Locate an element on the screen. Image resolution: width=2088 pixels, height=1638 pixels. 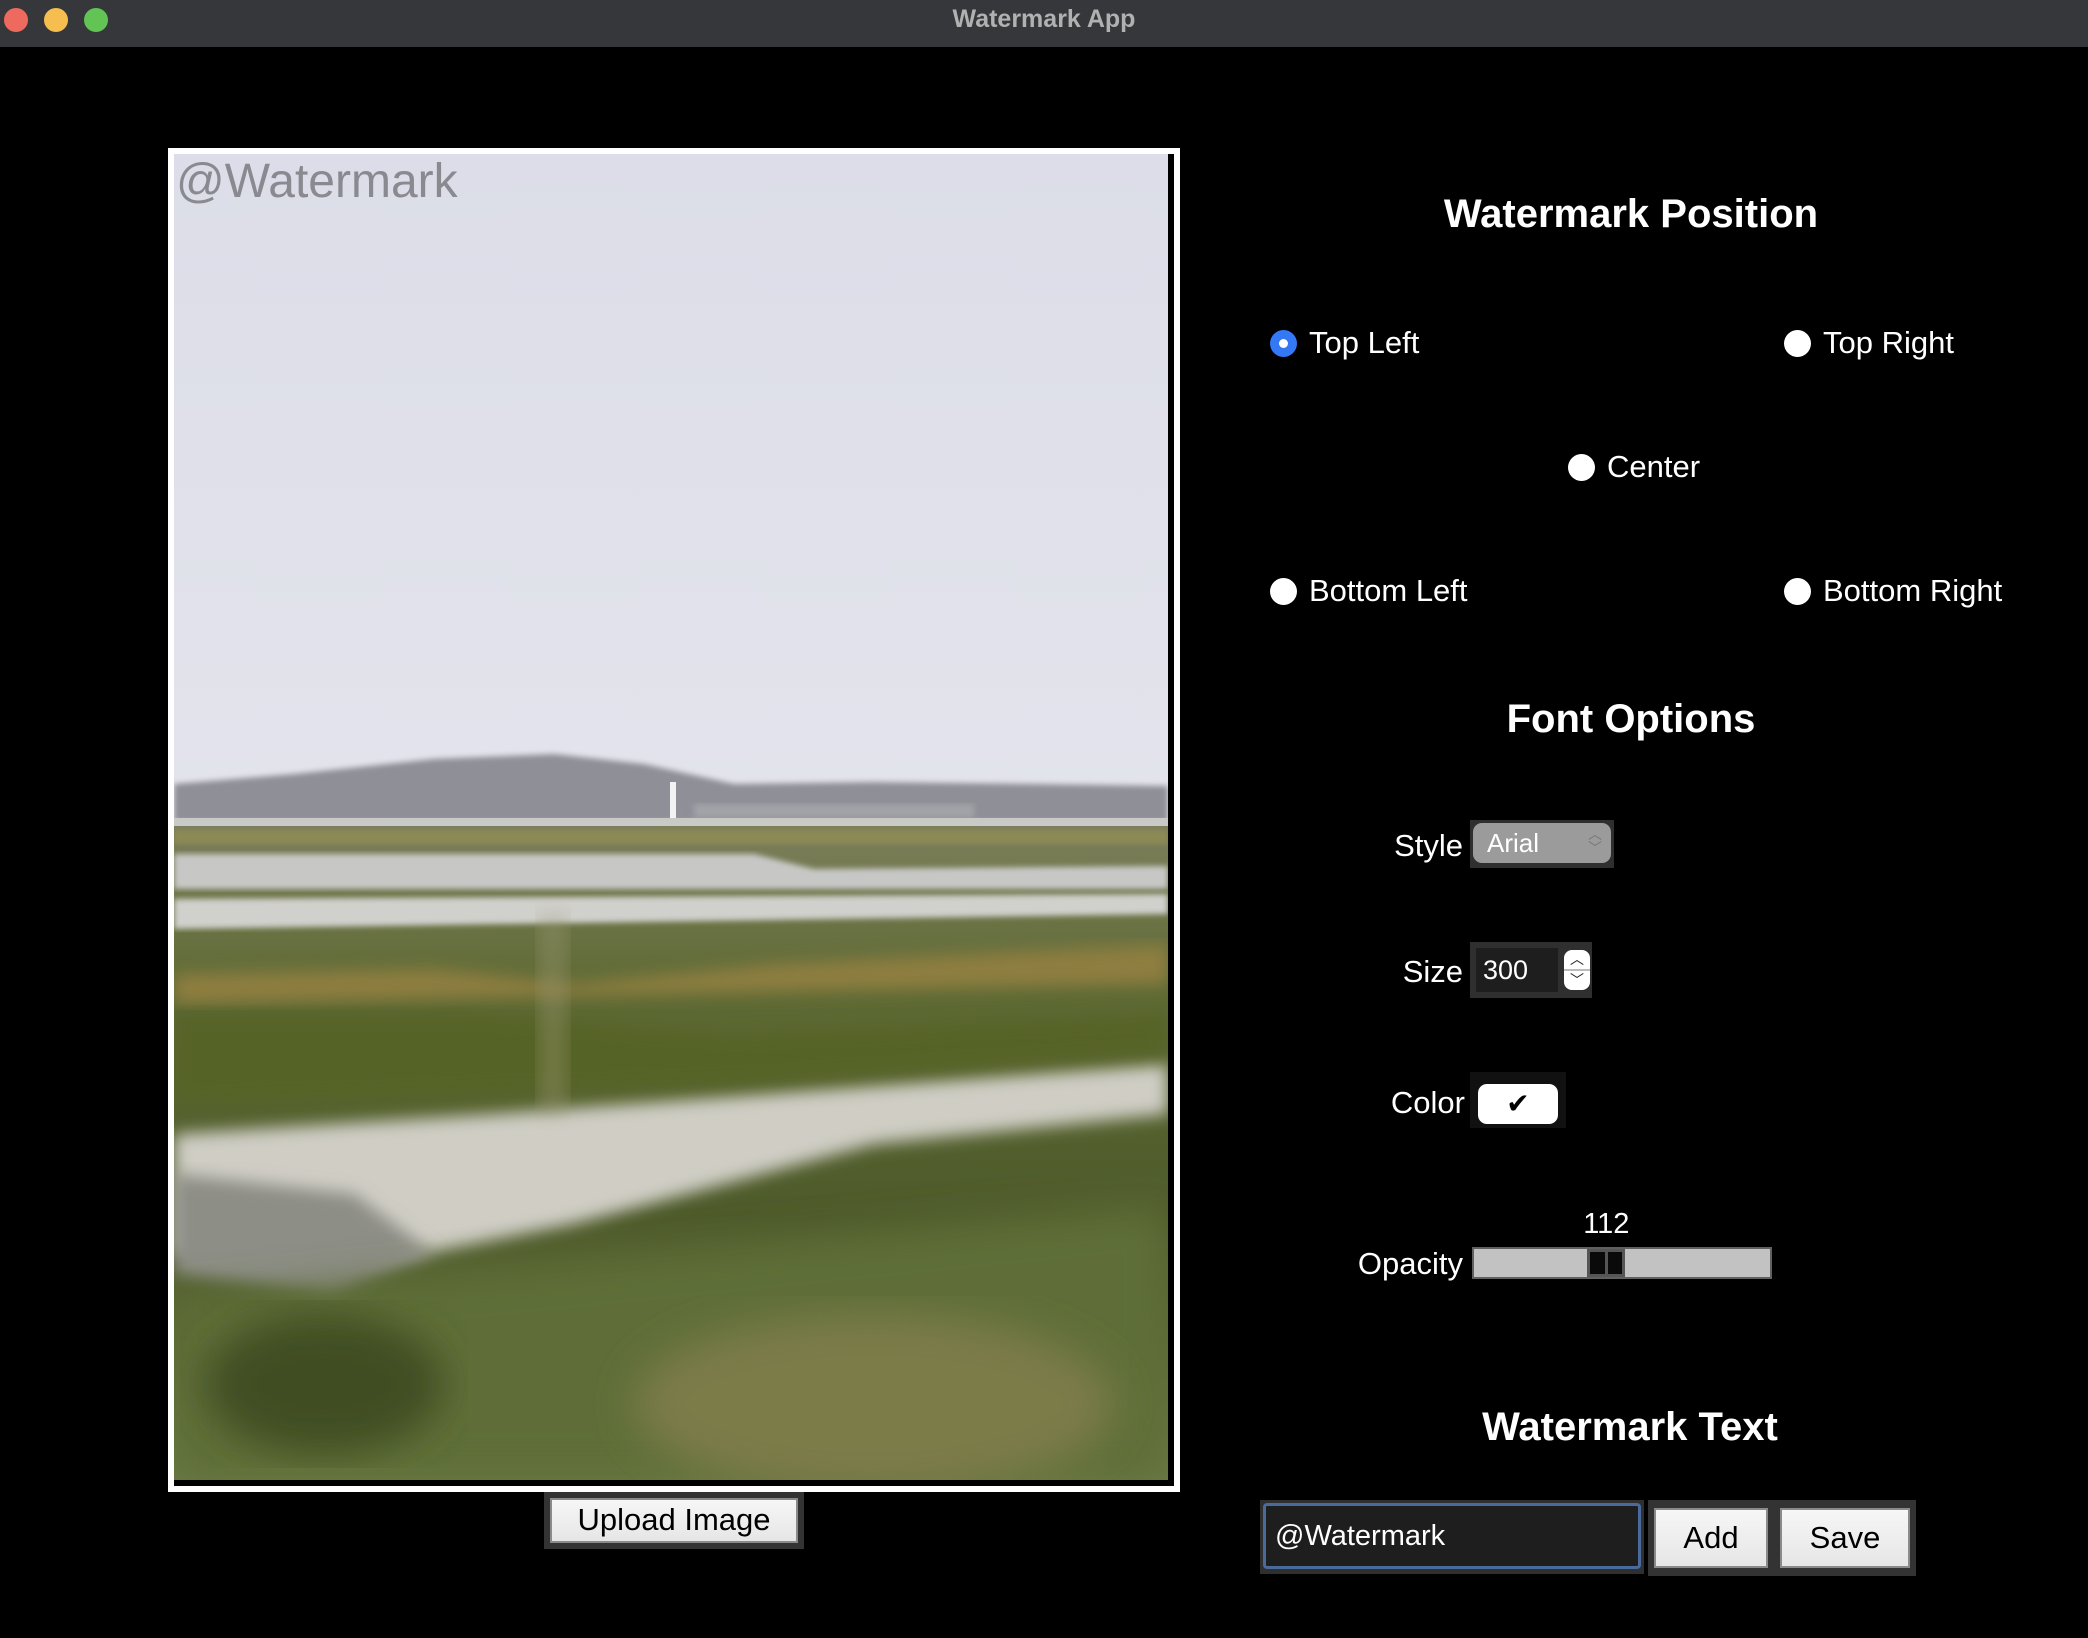
checkmark-icon: ✔ is located at coordinates (1518, 1103).